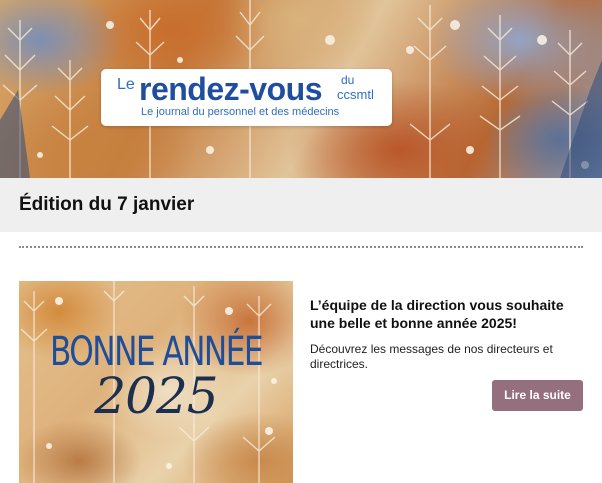 The height and width of the screenshot is (483, 602). What do you see at coordinates (230, 89) in the screenshot?
I see `logo-name: rendez-vous` at bounding box center [230, 89].